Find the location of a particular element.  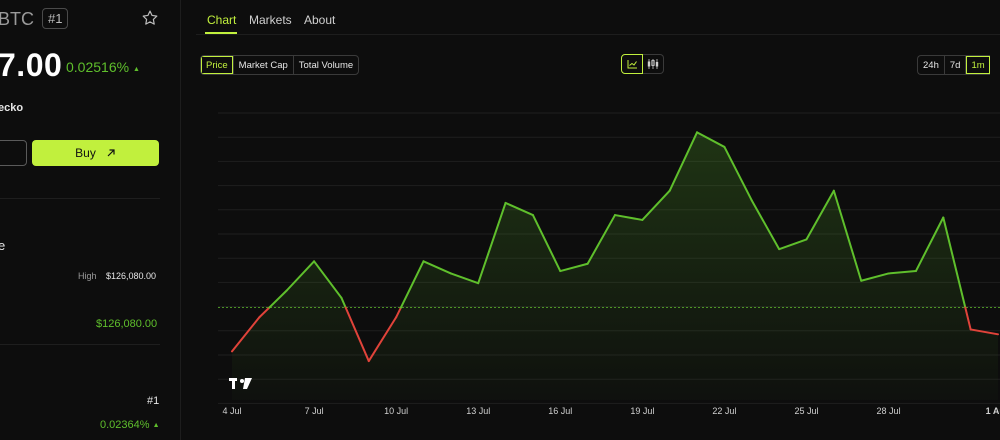

x-tick-label: 7 Jul is located at coordinates (314, 411).